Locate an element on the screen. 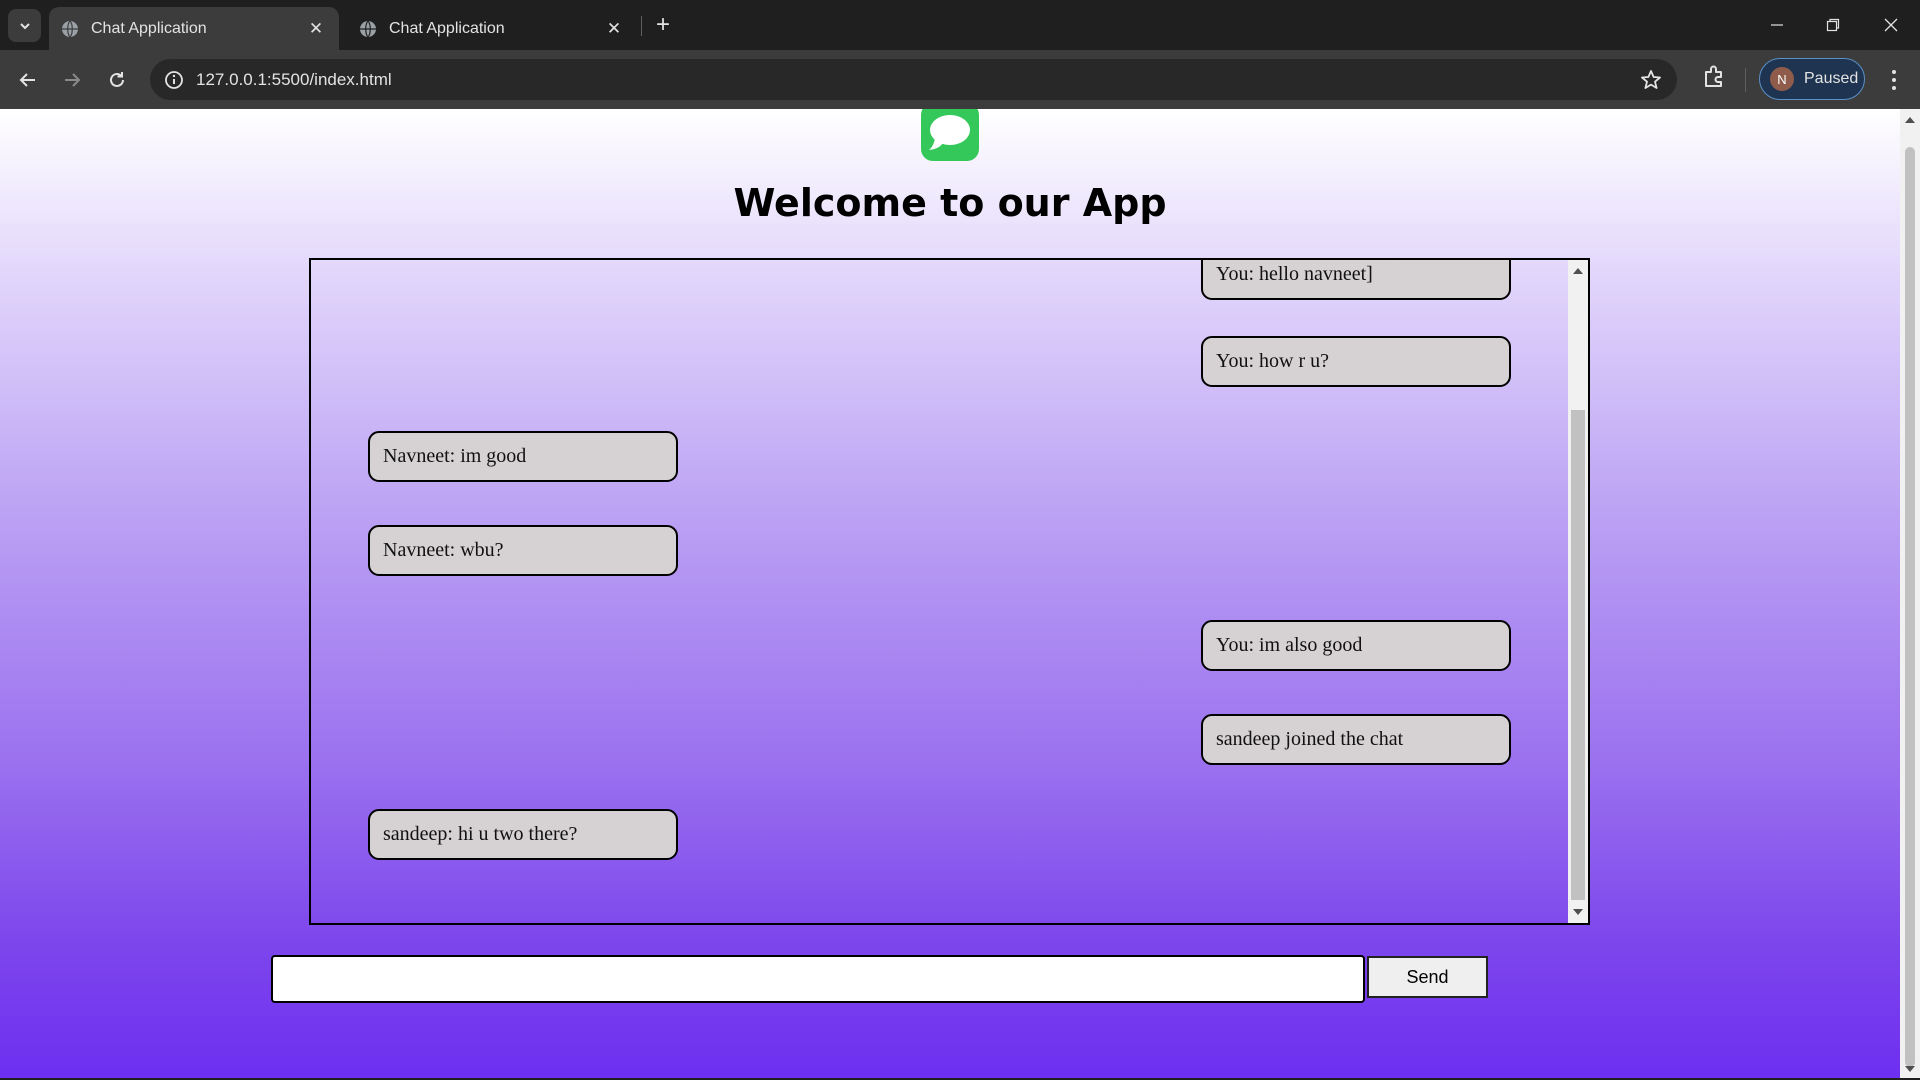 Image resolution: width=1920 pixels, height=1080 pixels. minimize-button is located at coordinates (1777, 25).